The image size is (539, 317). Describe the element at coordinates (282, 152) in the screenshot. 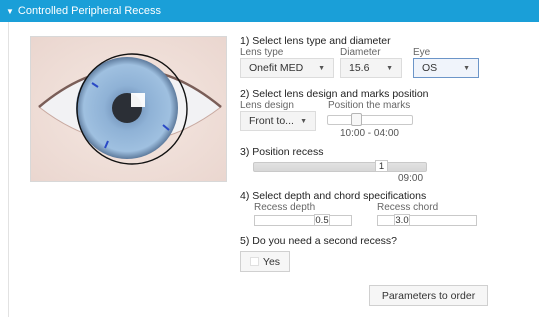

I see `step3-title: 3) Position recess` at that location.